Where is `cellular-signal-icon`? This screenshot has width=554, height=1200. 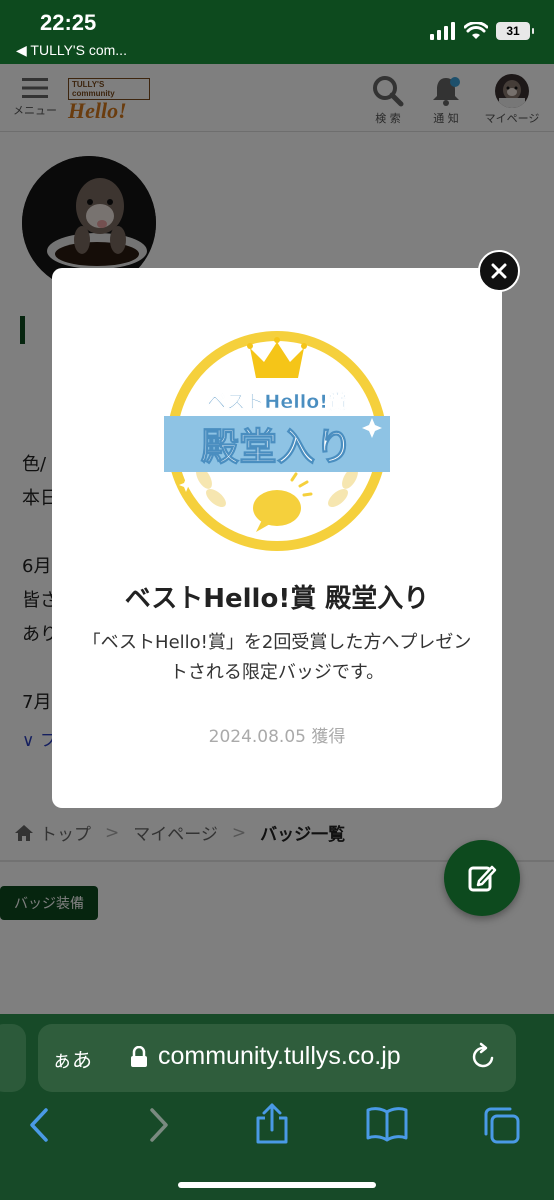
cellular-signal-icon is located at coordinates (442, 31).